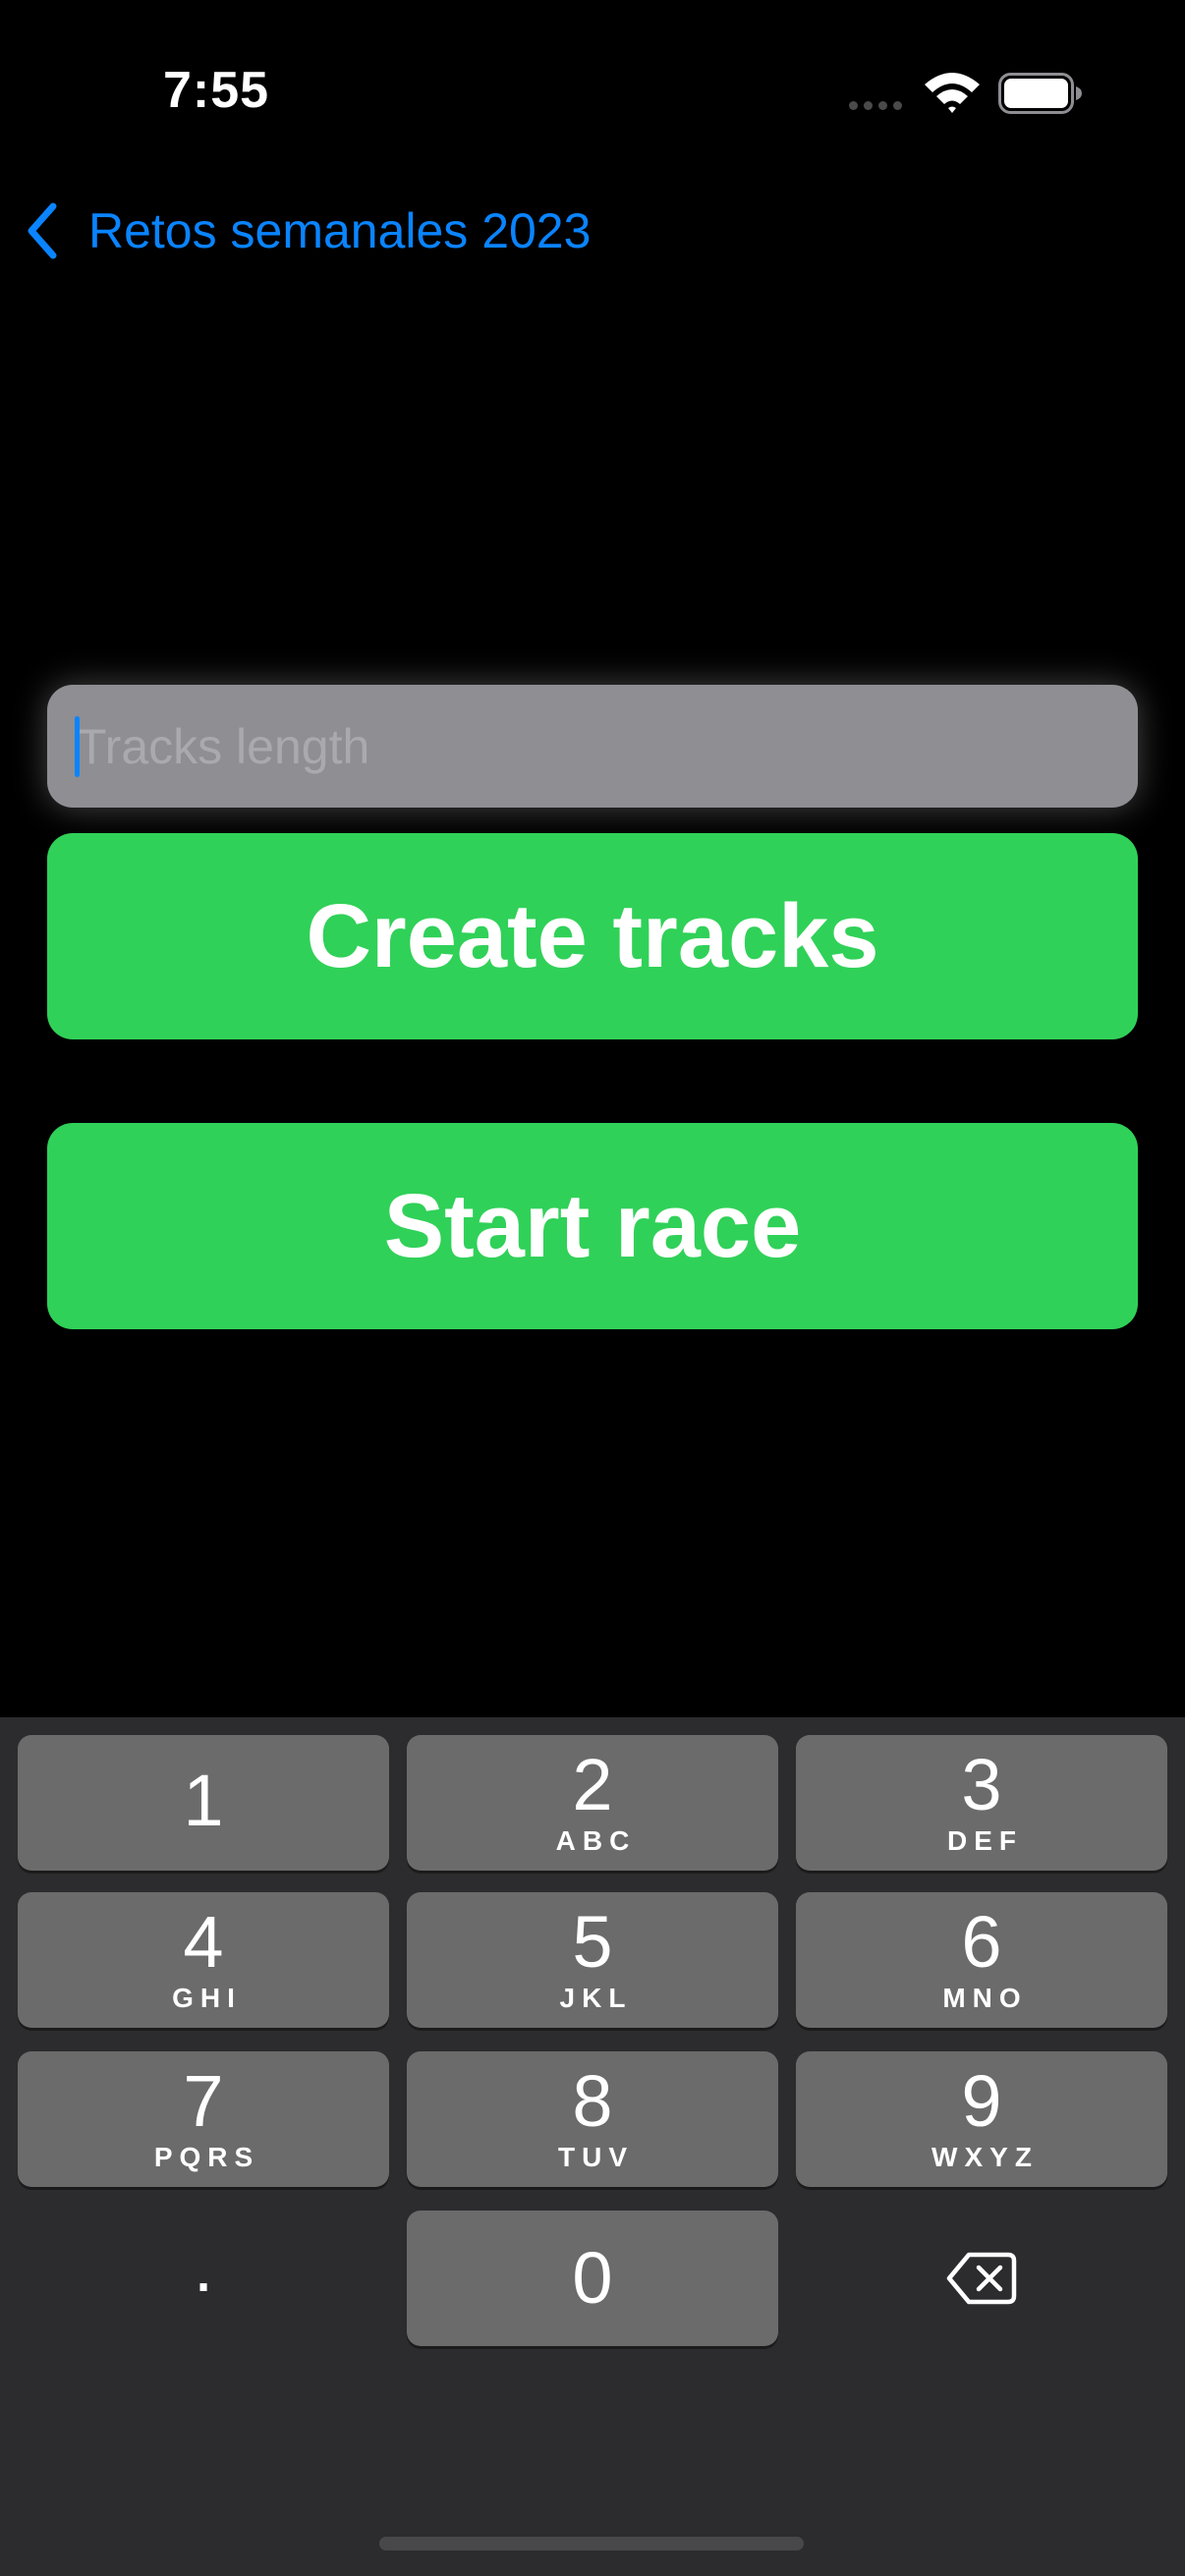  I want to click on tracks-length-field, so click(592, 746).